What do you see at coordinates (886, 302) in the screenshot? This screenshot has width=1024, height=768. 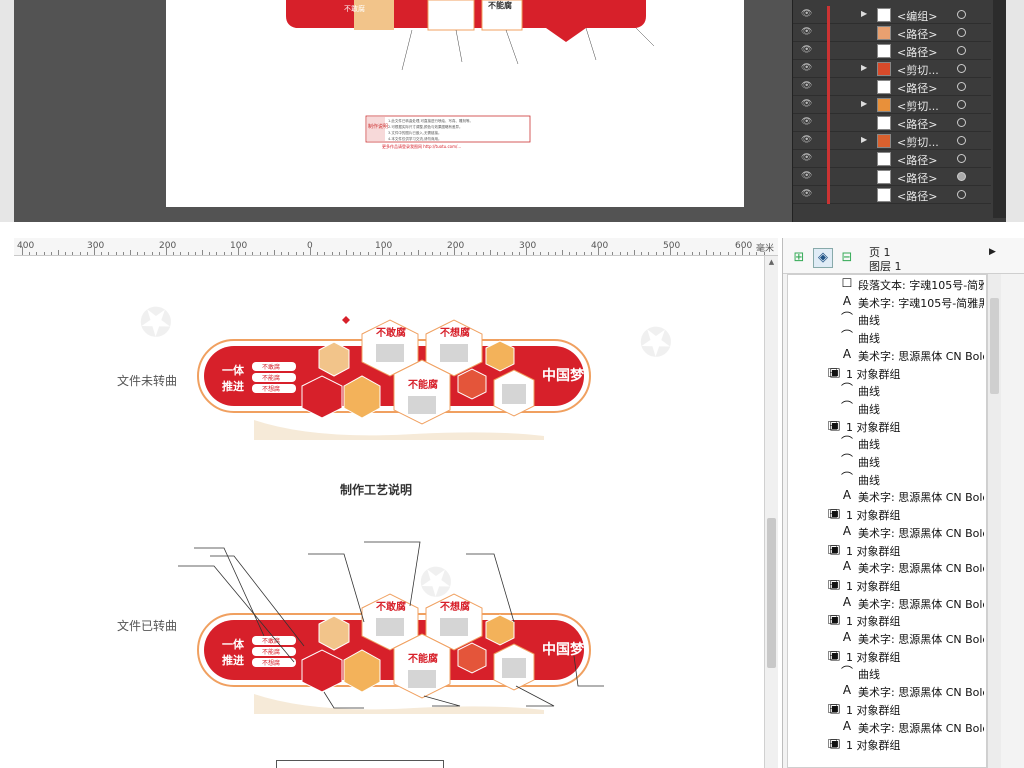 I see `object-row: A 美术字: 字魂105号-简雅黑 (正` at bounding box center [886, 302].